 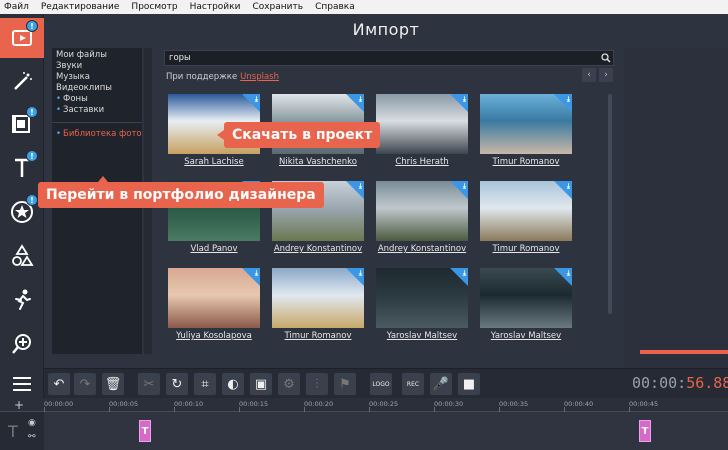 I want to click on titles-tool-button: !, so click(x=22, y=168).